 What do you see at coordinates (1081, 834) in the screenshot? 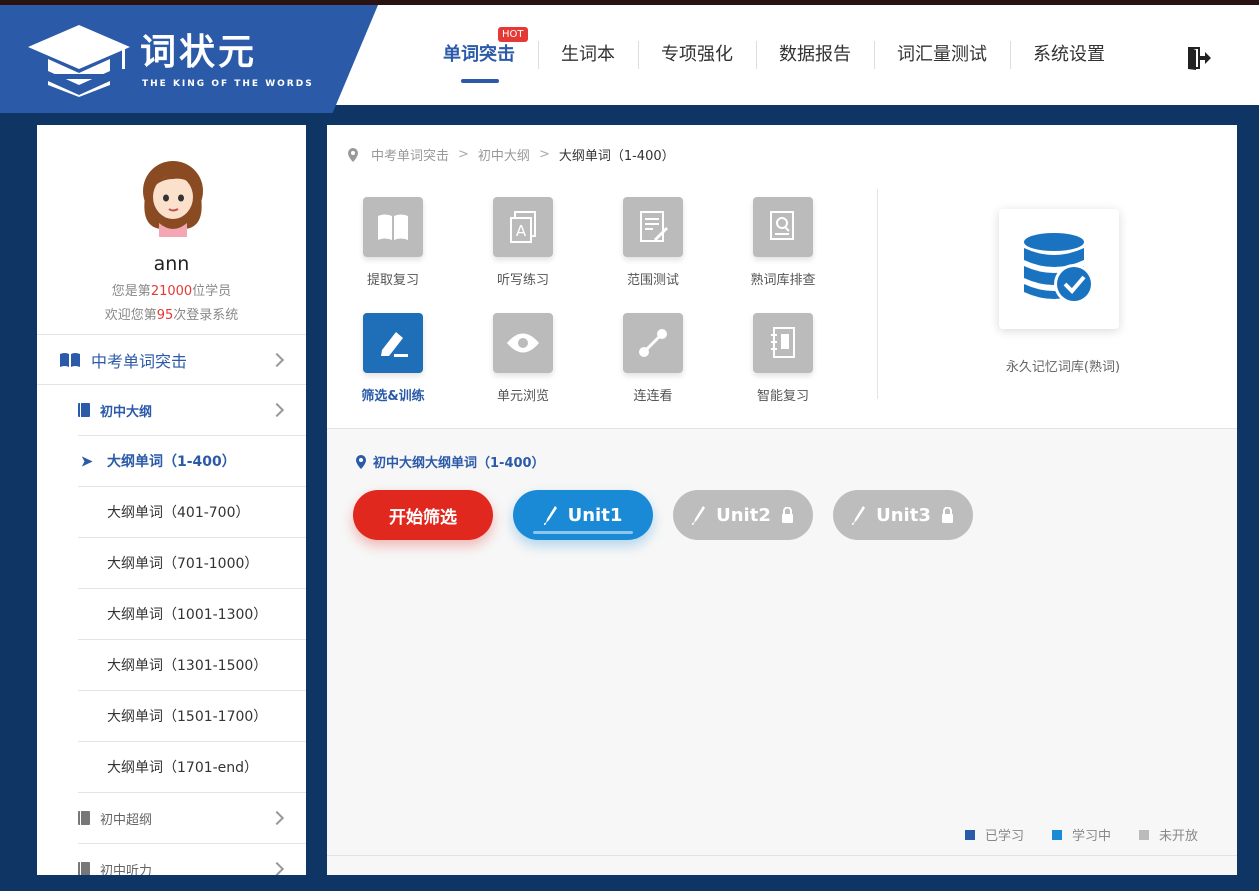
I see `legend-learning: 学习中` at bounding box center [1081, 834].